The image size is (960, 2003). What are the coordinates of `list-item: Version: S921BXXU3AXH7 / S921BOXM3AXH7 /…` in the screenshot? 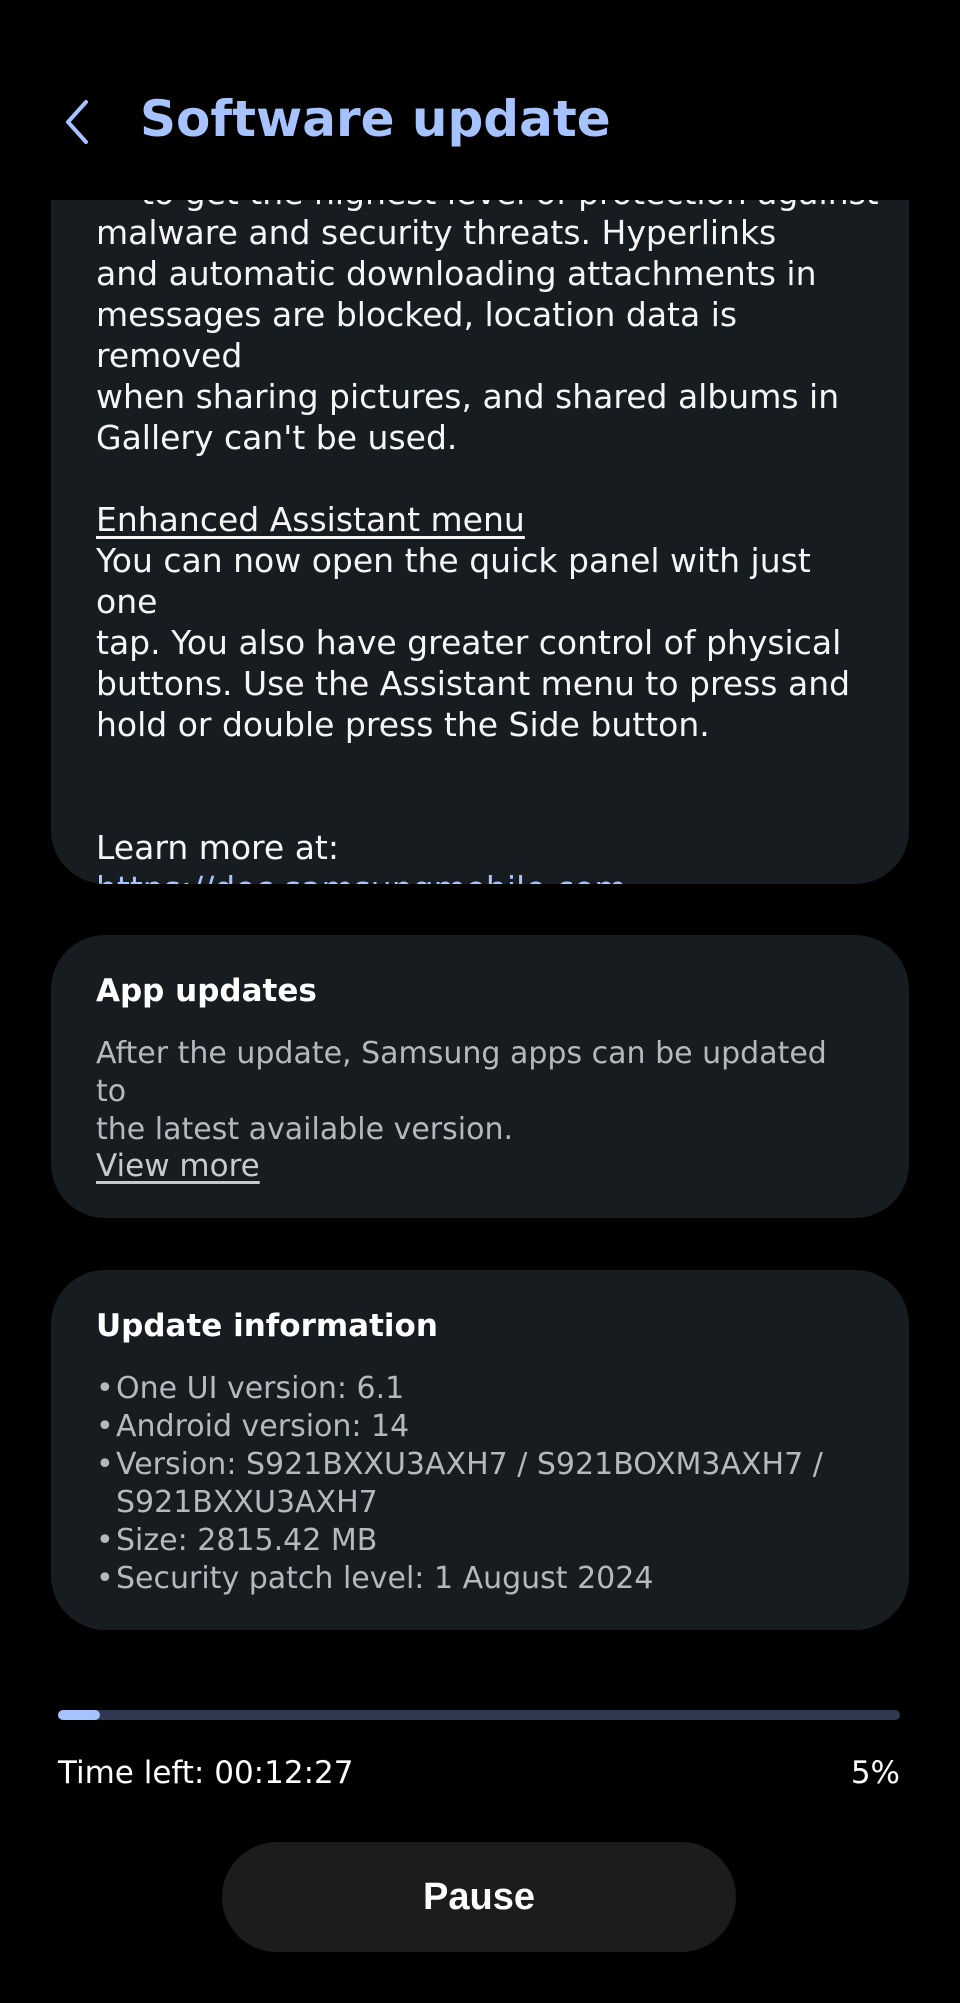 It's located at (477, 1484).